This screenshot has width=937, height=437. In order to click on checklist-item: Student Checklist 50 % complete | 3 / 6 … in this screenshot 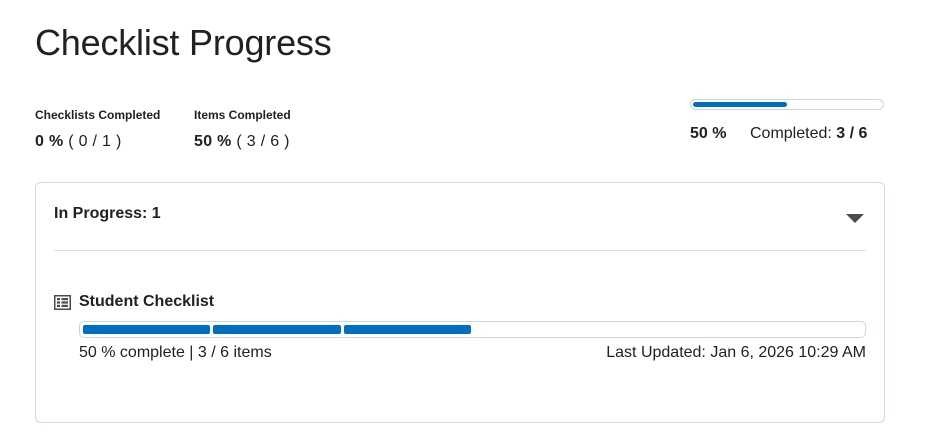, I will do `click(460, 327)`.